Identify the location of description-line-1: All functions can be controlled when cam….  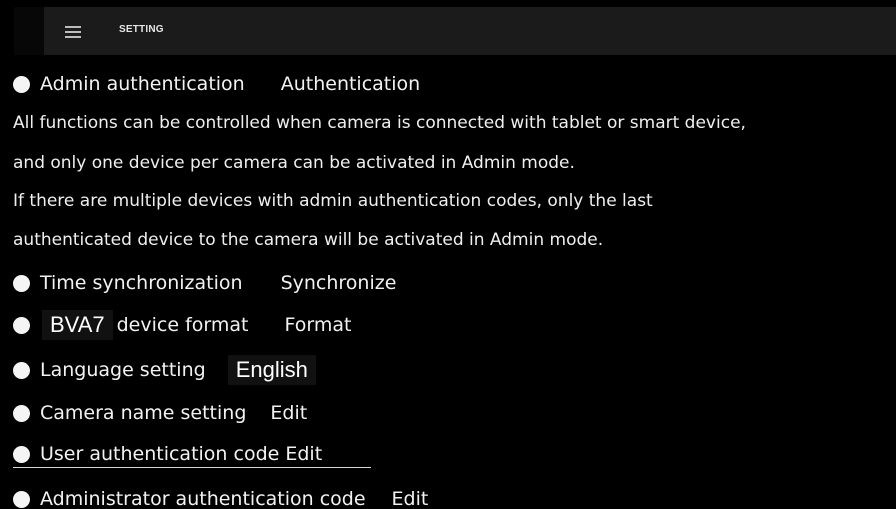
(379, 123).